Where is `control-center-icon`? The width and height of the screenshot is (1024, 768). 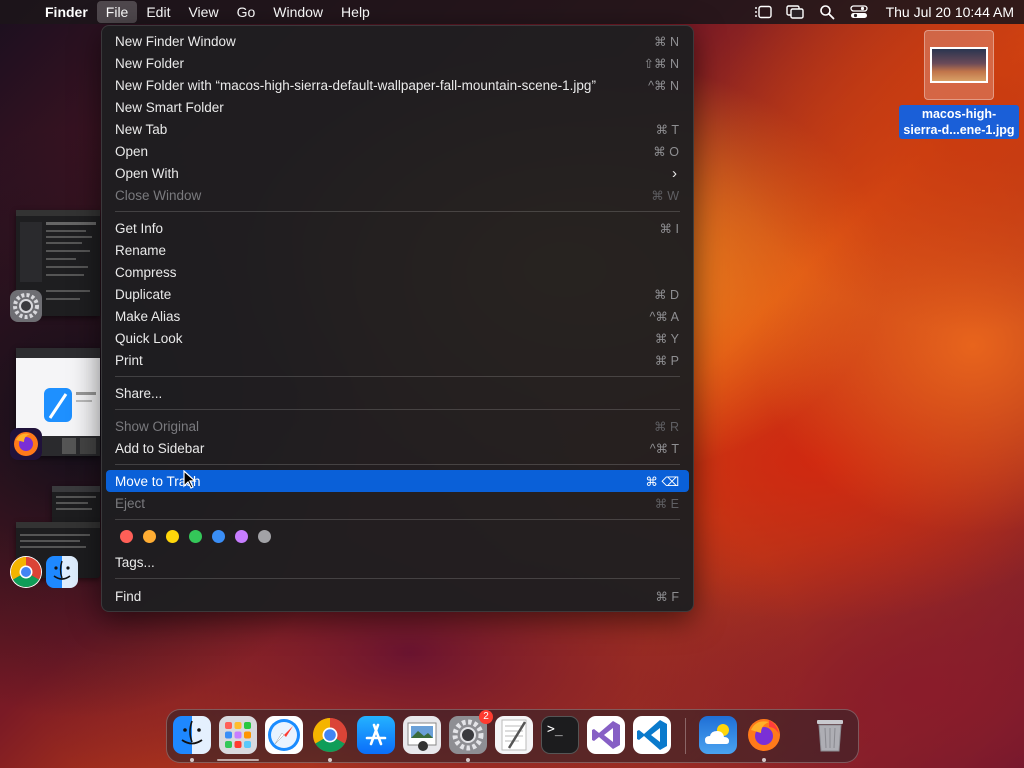 control-center-icon is located at coordinates (858, 12).